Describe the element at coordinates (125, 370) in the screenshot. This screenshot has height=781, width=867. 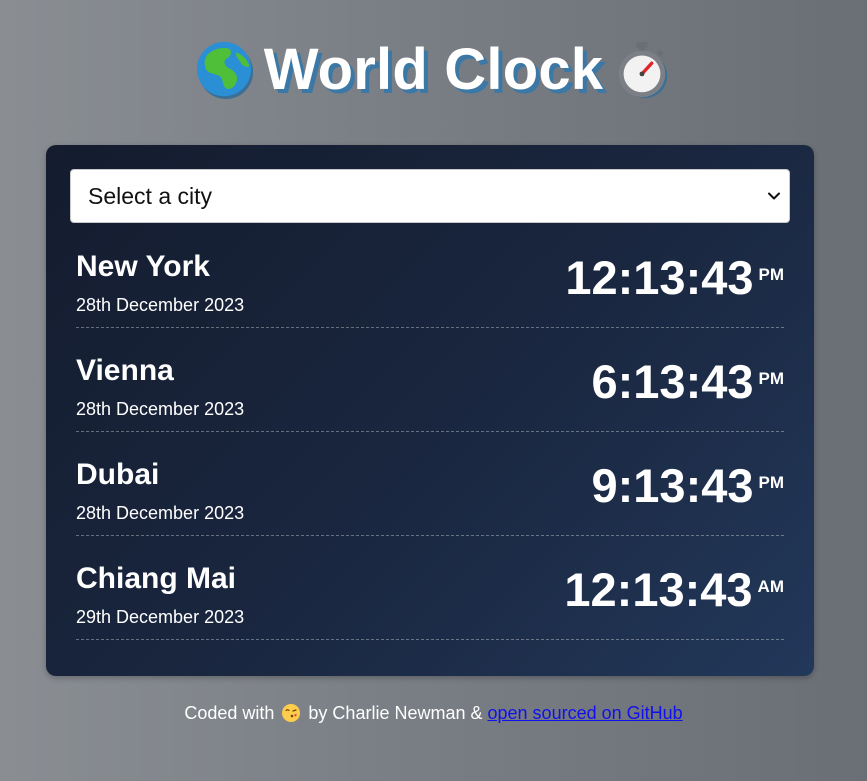
I see `city-name: Vienna` at that location.